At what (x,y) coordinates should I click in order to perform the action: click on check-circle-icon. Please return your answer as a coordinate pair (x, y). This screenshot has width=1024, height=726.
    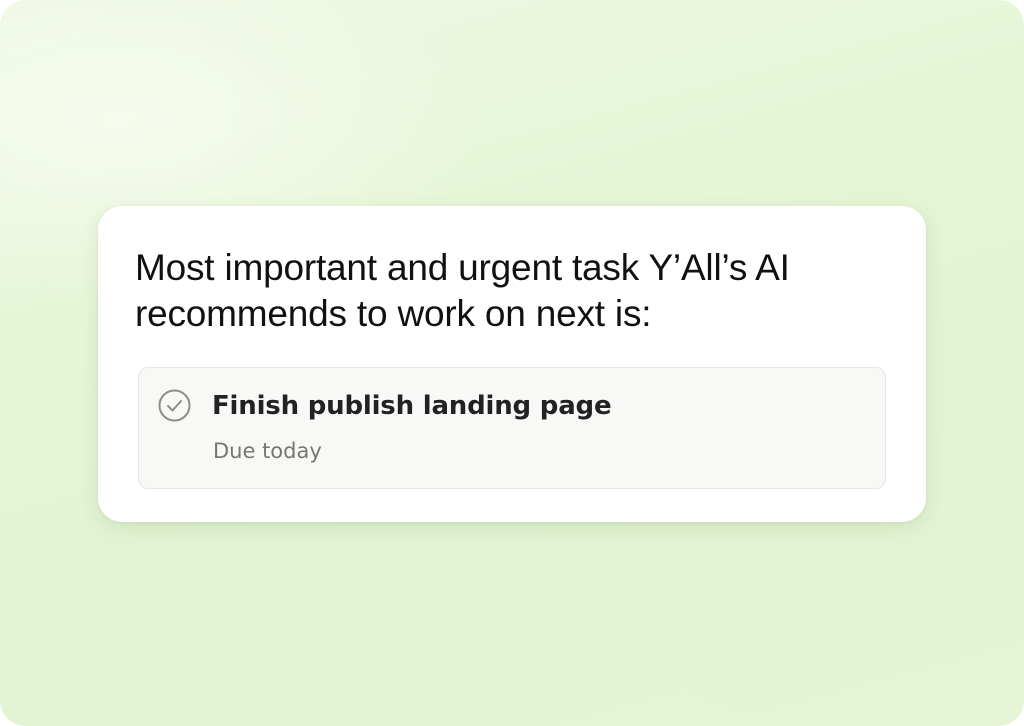
    Looking at the image, I should click on (174, 405).